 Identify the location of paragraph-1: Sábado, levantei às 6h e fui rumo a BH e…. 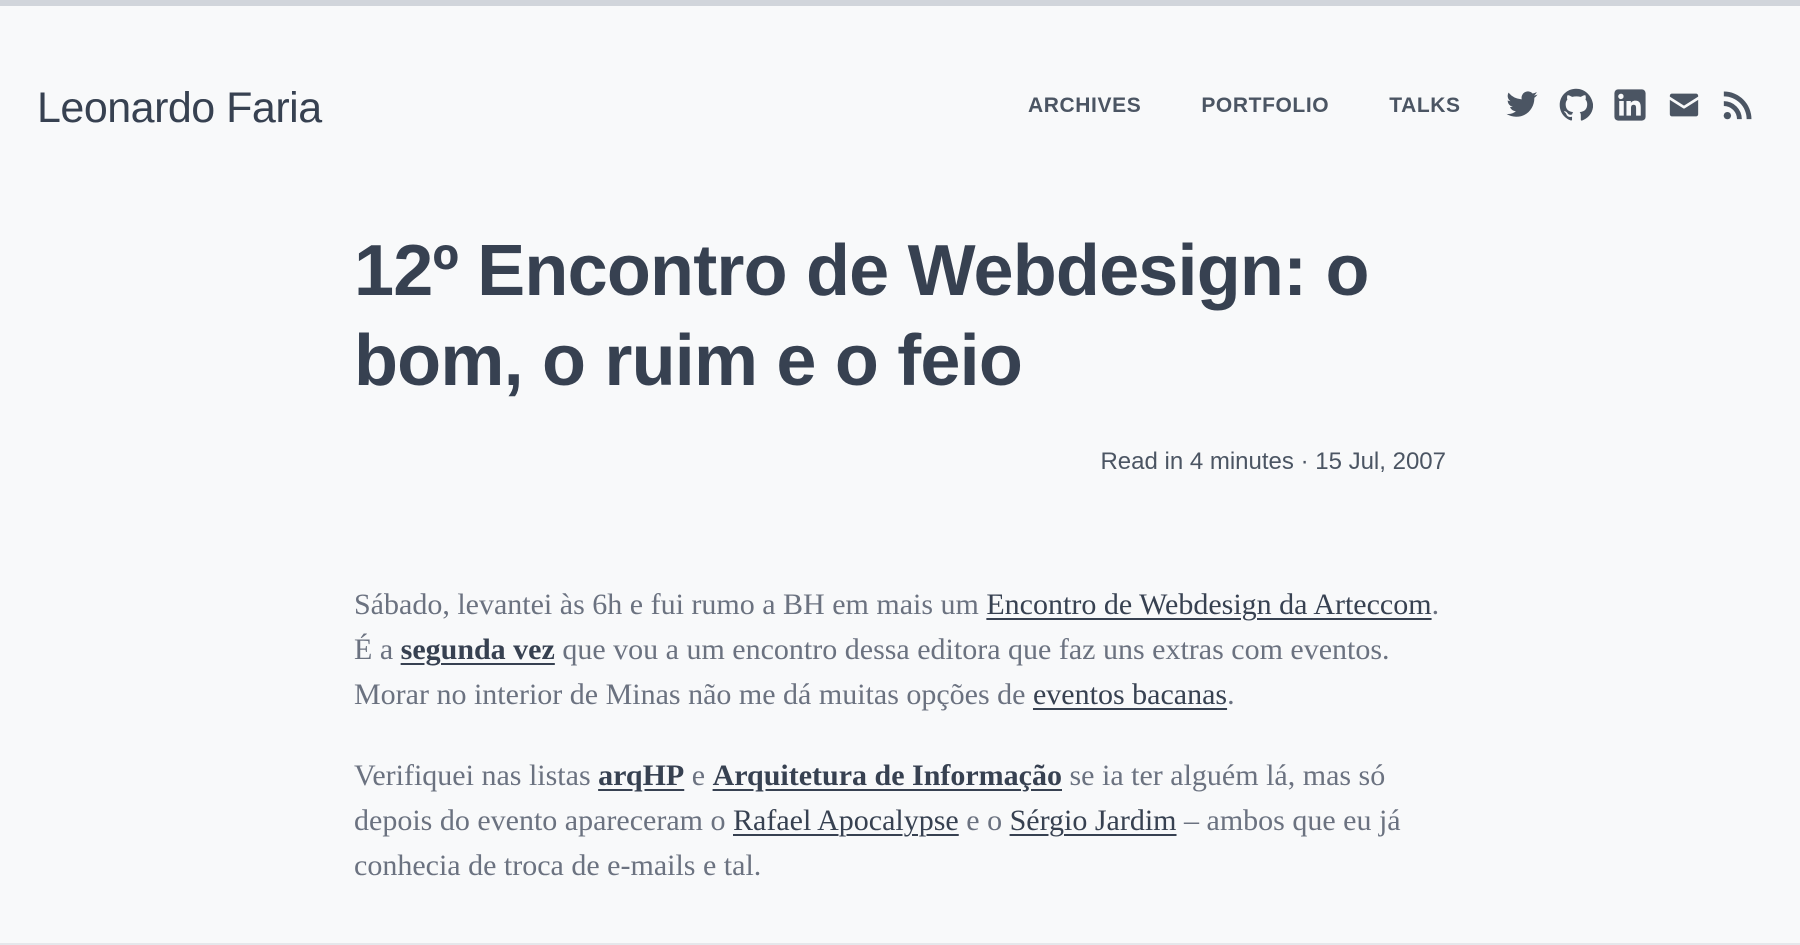
(900, 649).